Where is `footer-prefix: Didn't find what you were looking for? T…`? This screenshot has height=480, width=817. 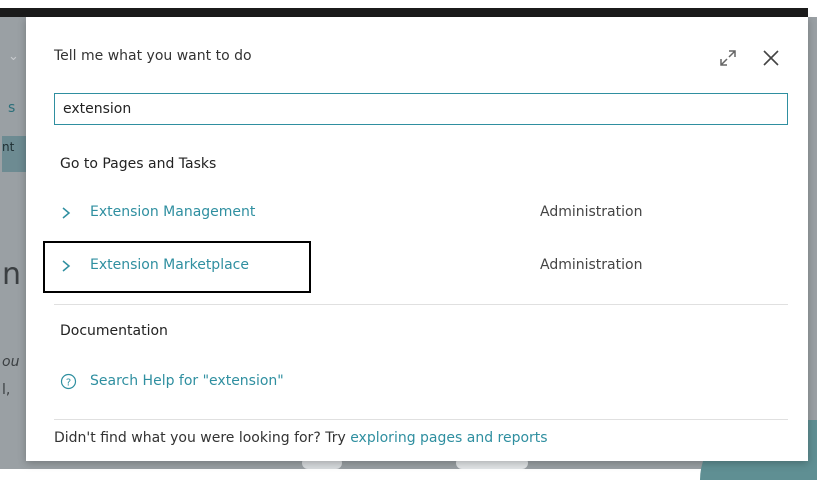 footer-prefix: Didn't find what you were looking for? T… is located at coordinates (202, 438).